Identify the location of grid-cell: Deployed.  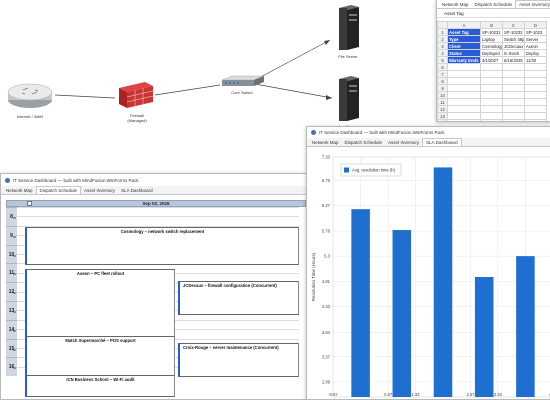
(491, 53).